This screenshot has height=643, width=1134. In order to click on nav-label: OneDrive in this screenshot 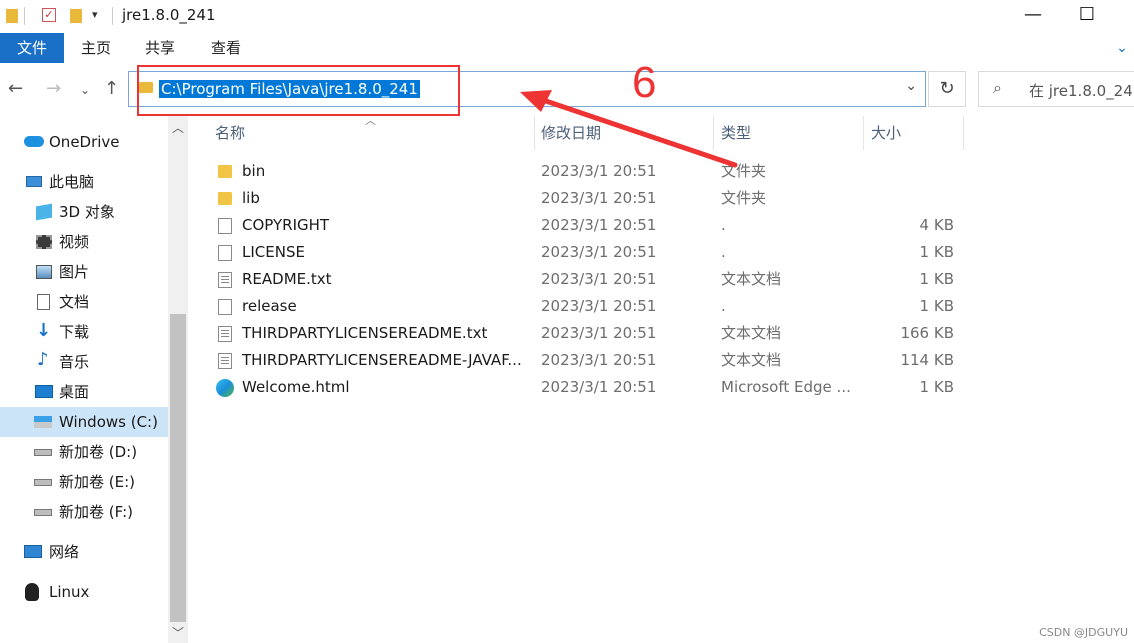, I will do `click(84, 142)`.